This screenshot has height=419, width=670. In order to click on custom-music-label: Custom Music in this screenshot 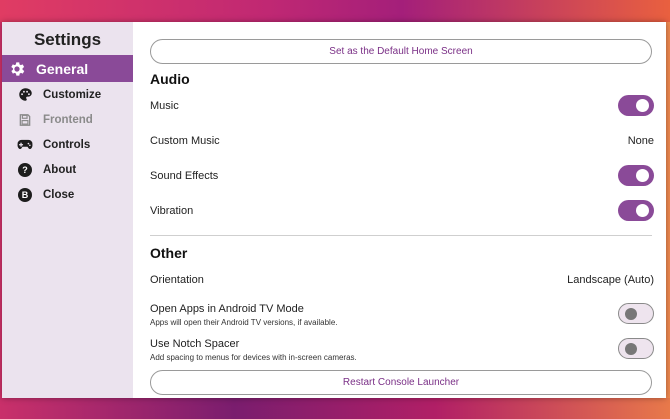, I will do `click(185, 141)`.